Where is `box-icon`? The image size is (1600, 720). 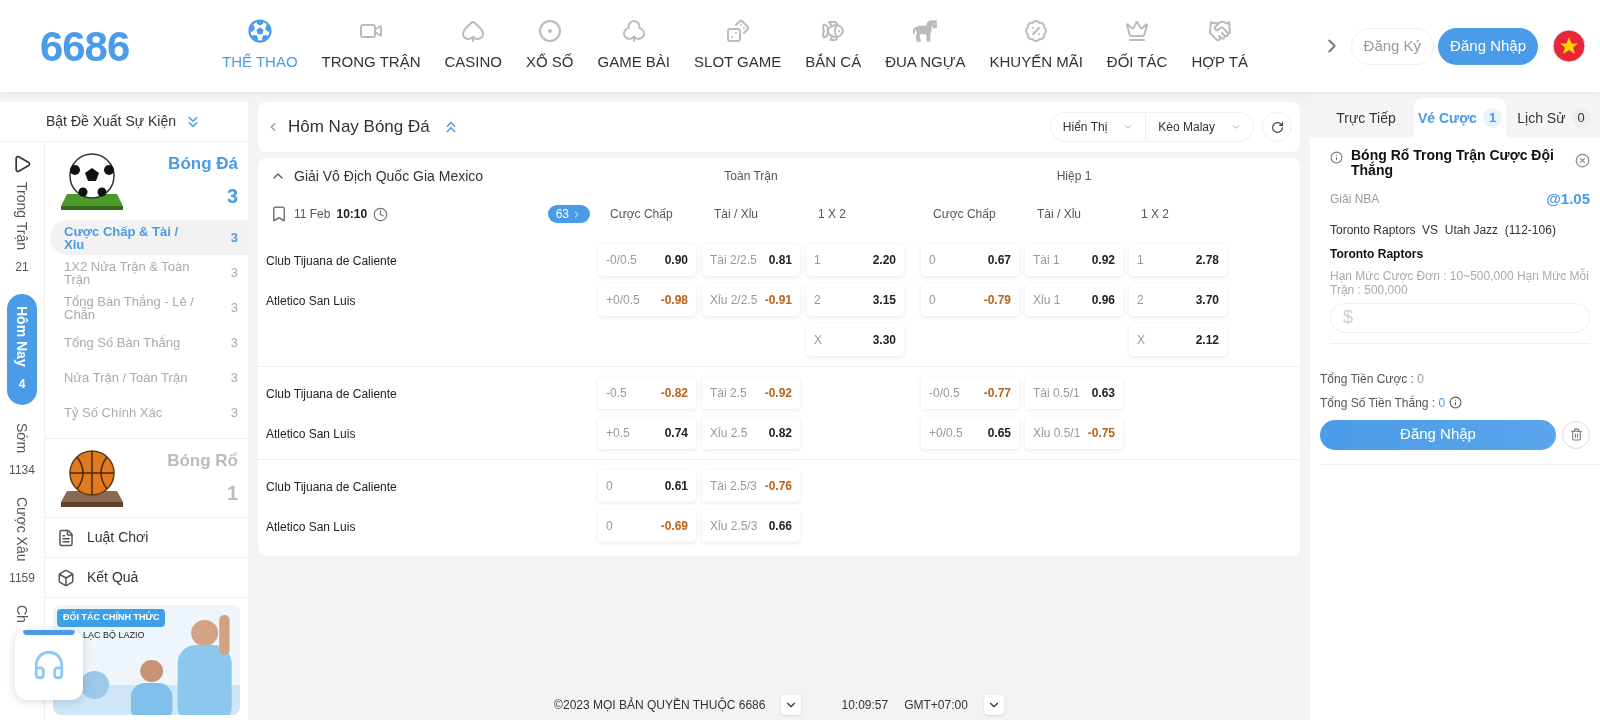
box-icon is located at coordinates (66, 577).